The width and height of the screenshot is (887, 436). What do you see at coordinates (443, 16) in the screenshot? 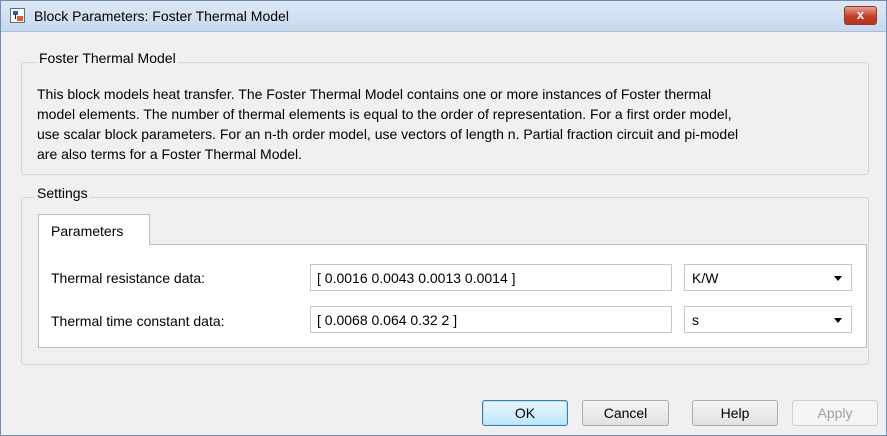
I see `title-bar: Block Parameters: Foster Thermal Model x` at bounding box center [443, 16].